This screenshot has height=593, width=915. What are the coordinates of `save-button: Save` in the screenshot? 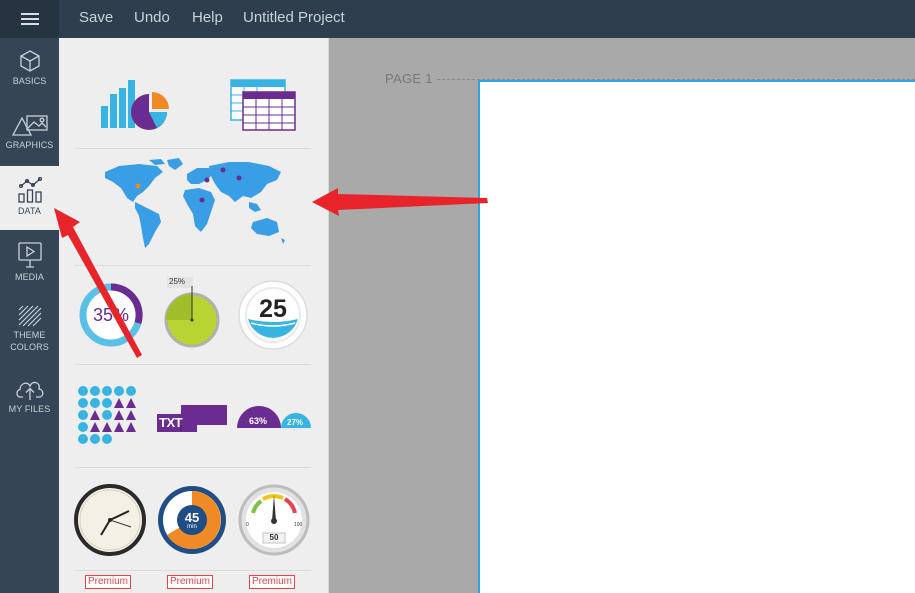 It's located at (96, 17).